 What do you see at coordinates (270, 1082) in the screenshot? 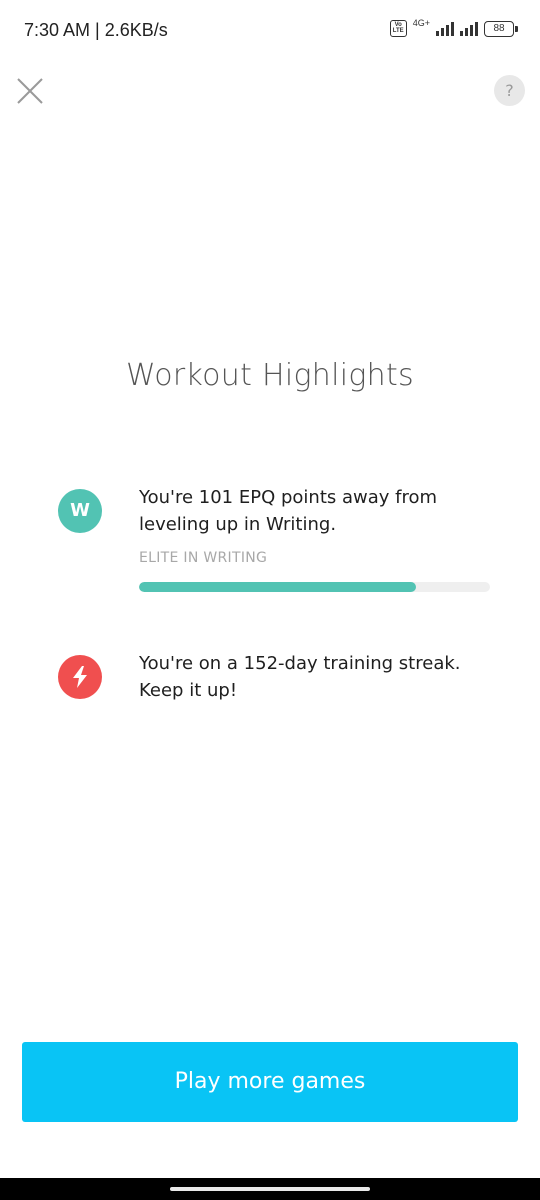
I see `play-more-games-button: Play more games` at bounding box center [270, 1082].